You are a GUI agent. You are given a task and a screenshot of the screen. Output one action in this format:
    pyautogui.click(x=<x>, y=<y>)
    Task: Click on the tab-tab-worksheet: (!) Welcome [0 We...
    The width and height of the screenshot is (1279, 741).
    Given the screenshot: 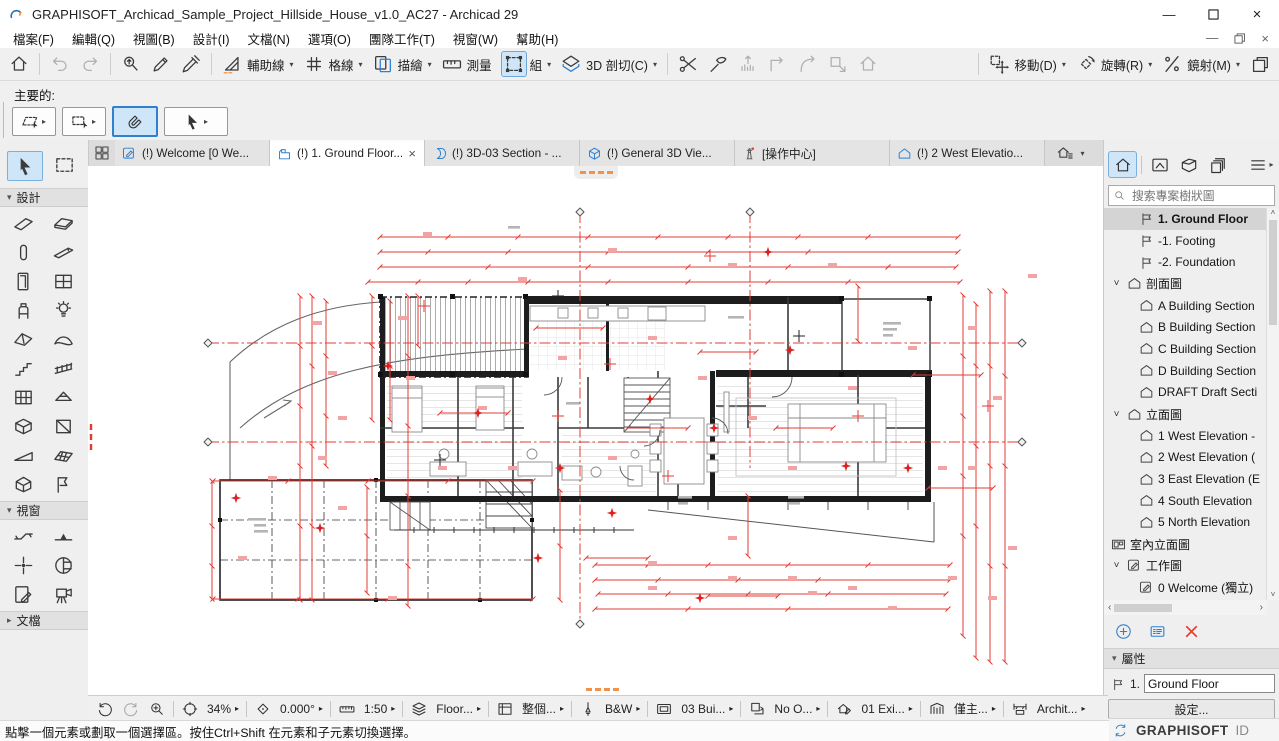 What is the action you would take?
    pyautogui.click(x=192, y=153)
    